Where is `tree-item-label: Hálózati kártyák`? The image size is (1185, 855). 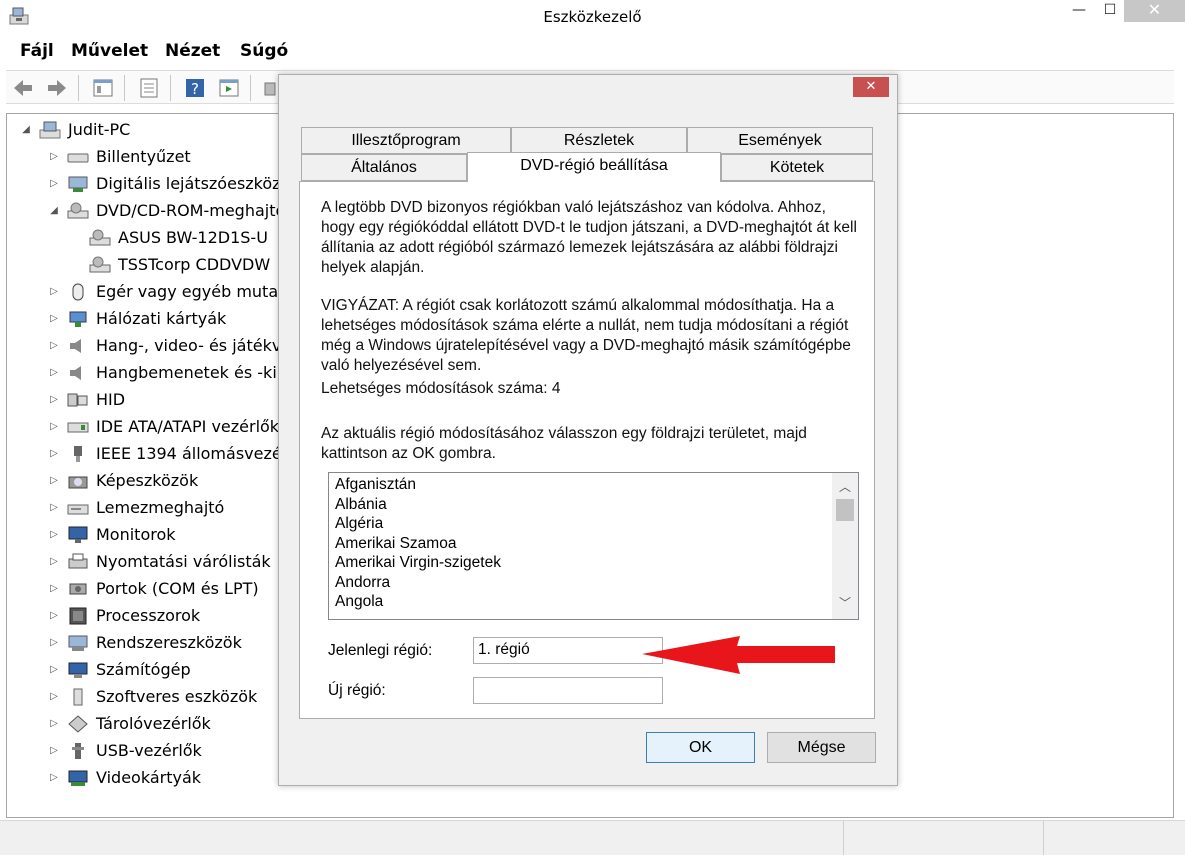
tree-item-label: Hálózati kártyák is located at coordinates (161, 318).